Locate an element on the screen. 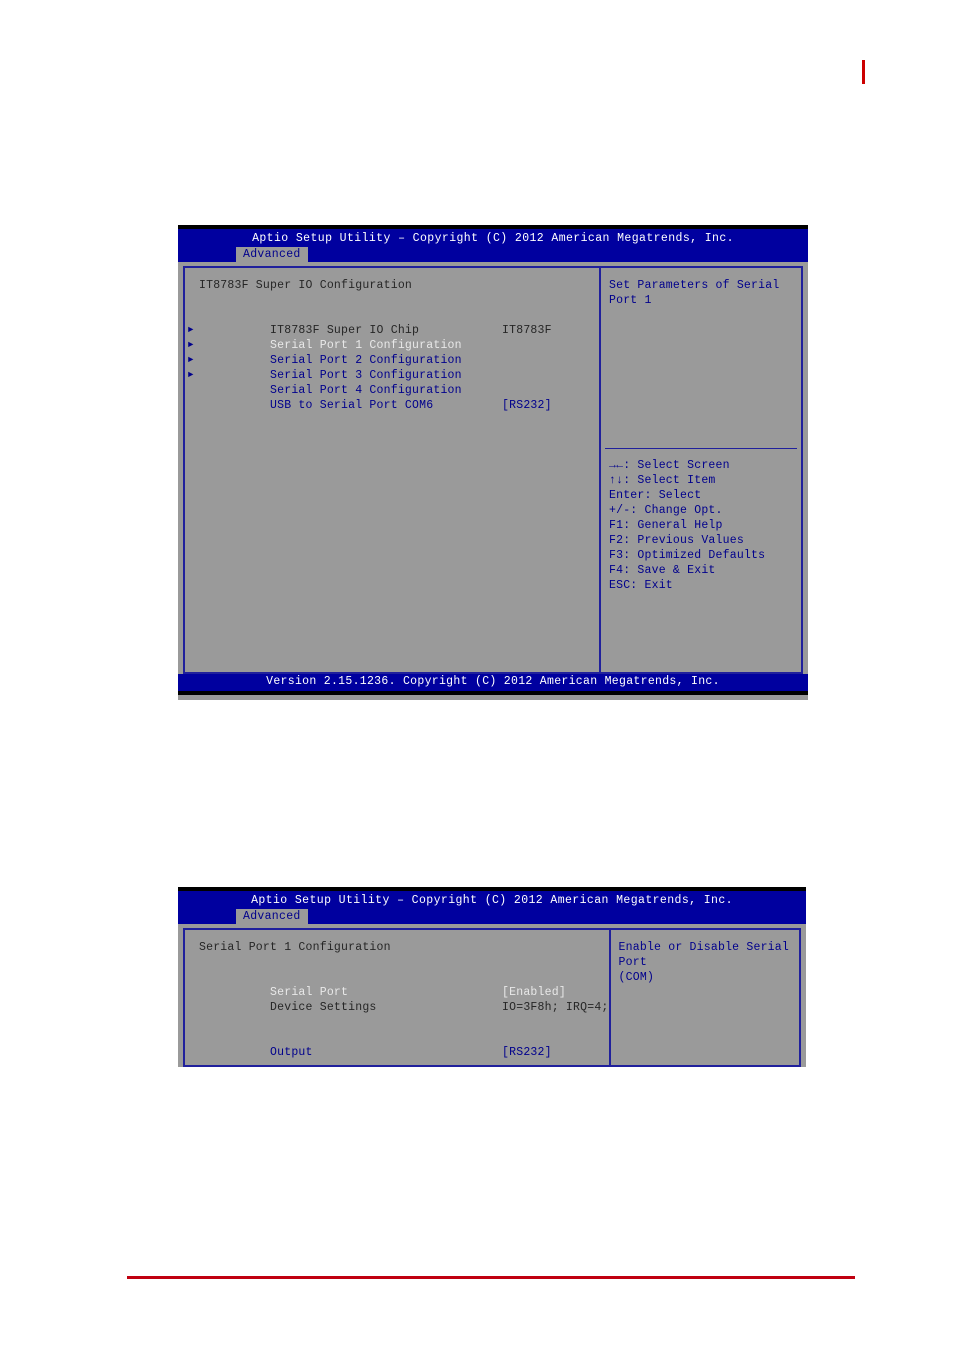 Image resolution: width=954 pixels, height=1352 pixels. key-enter-select: Enter: Select is located at coordinates (655, 495).